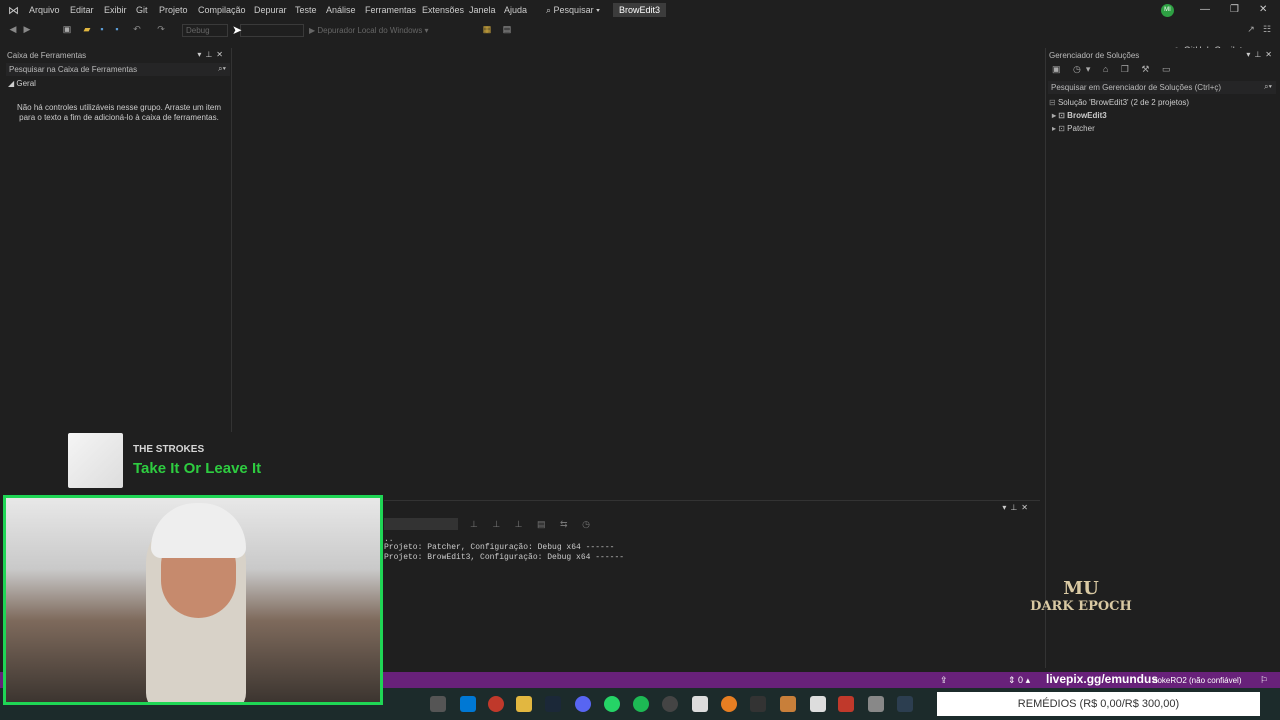 The height and width of the screenshot is (720, 1280). What do you see at coordinates (73, 69) in the screenshot?
I see `toolbox-search-placeholder: Pesquisar na Caixa de Ferramentas` at bounding box center [73, 69].